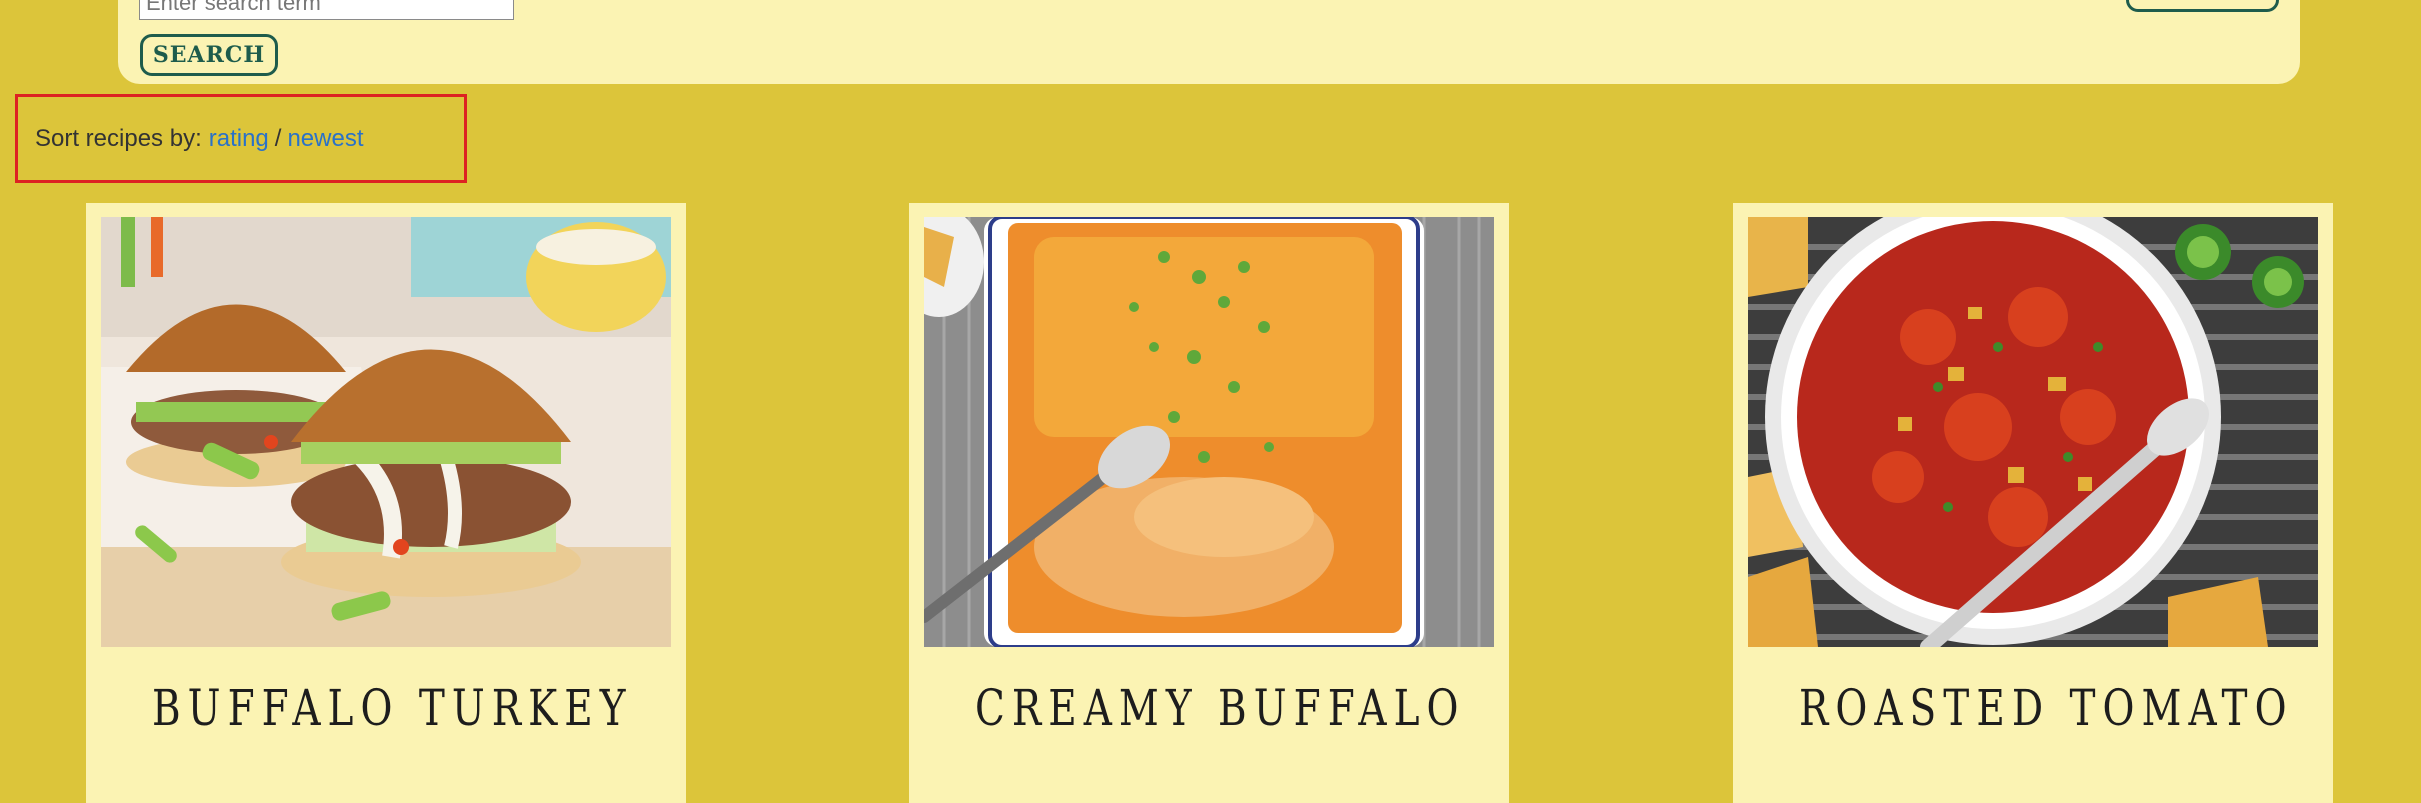  What do you see at coordinates (2202, 6) in the screenshot?
I see `header-action-button` at bounding box center [2202, 6].